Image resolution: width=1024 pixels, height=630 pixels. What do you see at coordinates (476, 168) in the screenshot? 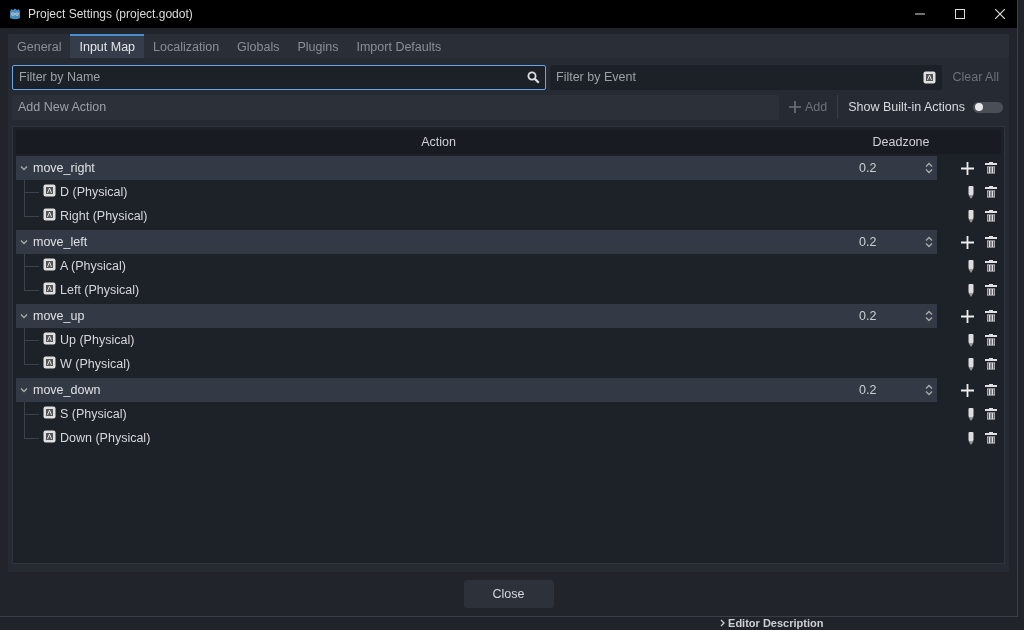
I see `action-row: move_right 0.2` at bounding box center [476, 168].